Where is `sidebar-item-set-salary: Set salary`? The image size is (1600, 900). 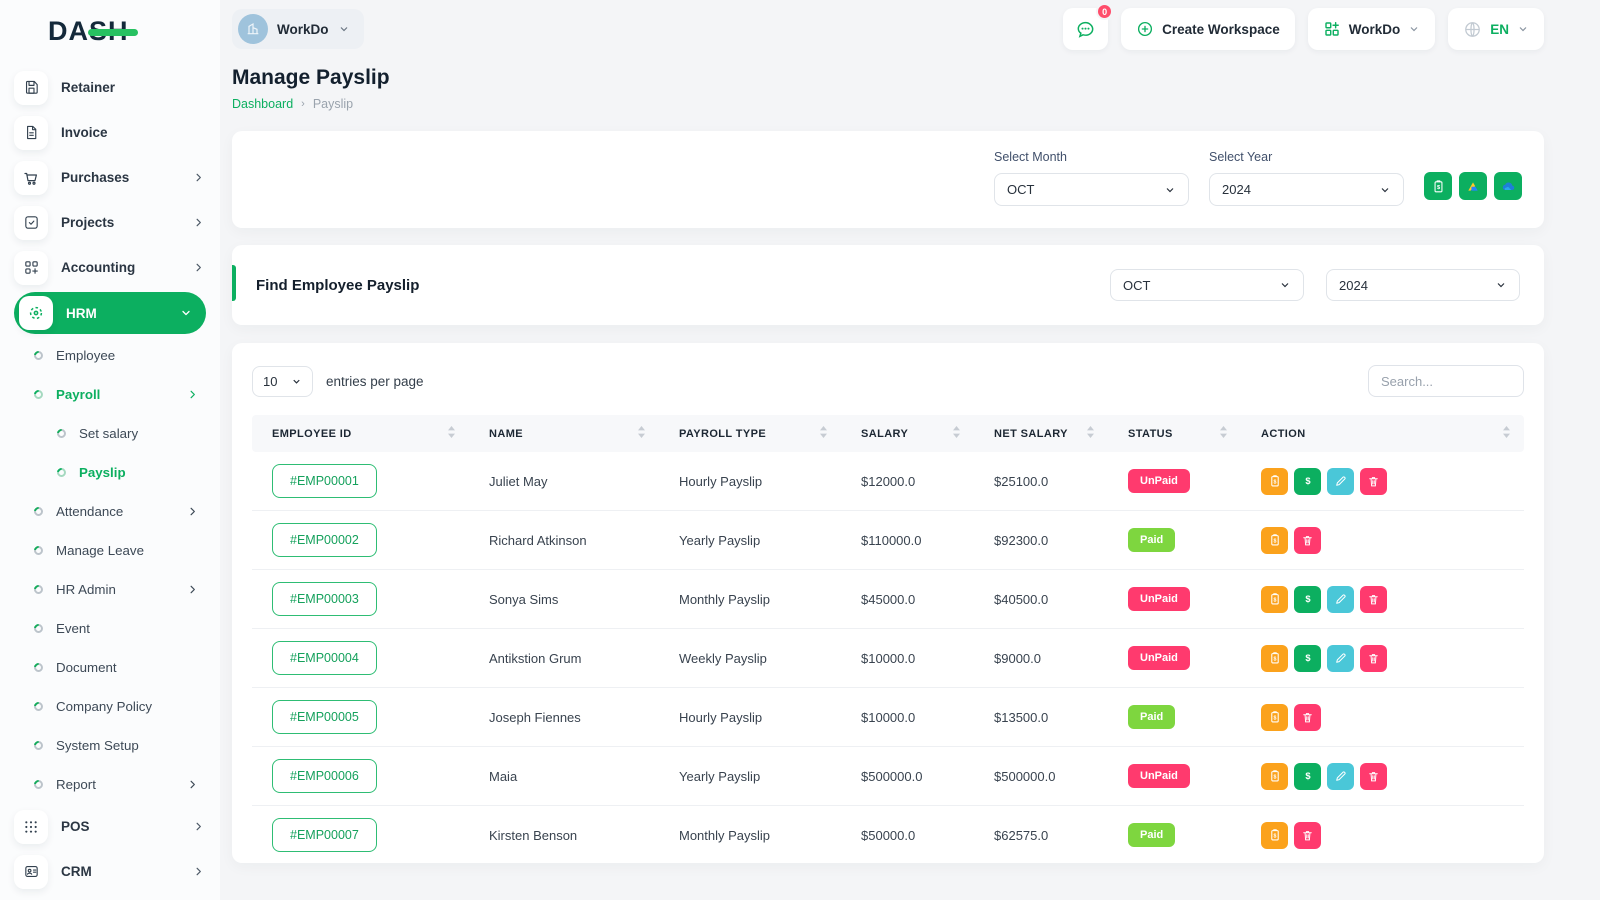 sidebar-item-set-salary: Set salary is located at coordinates (110, 433).